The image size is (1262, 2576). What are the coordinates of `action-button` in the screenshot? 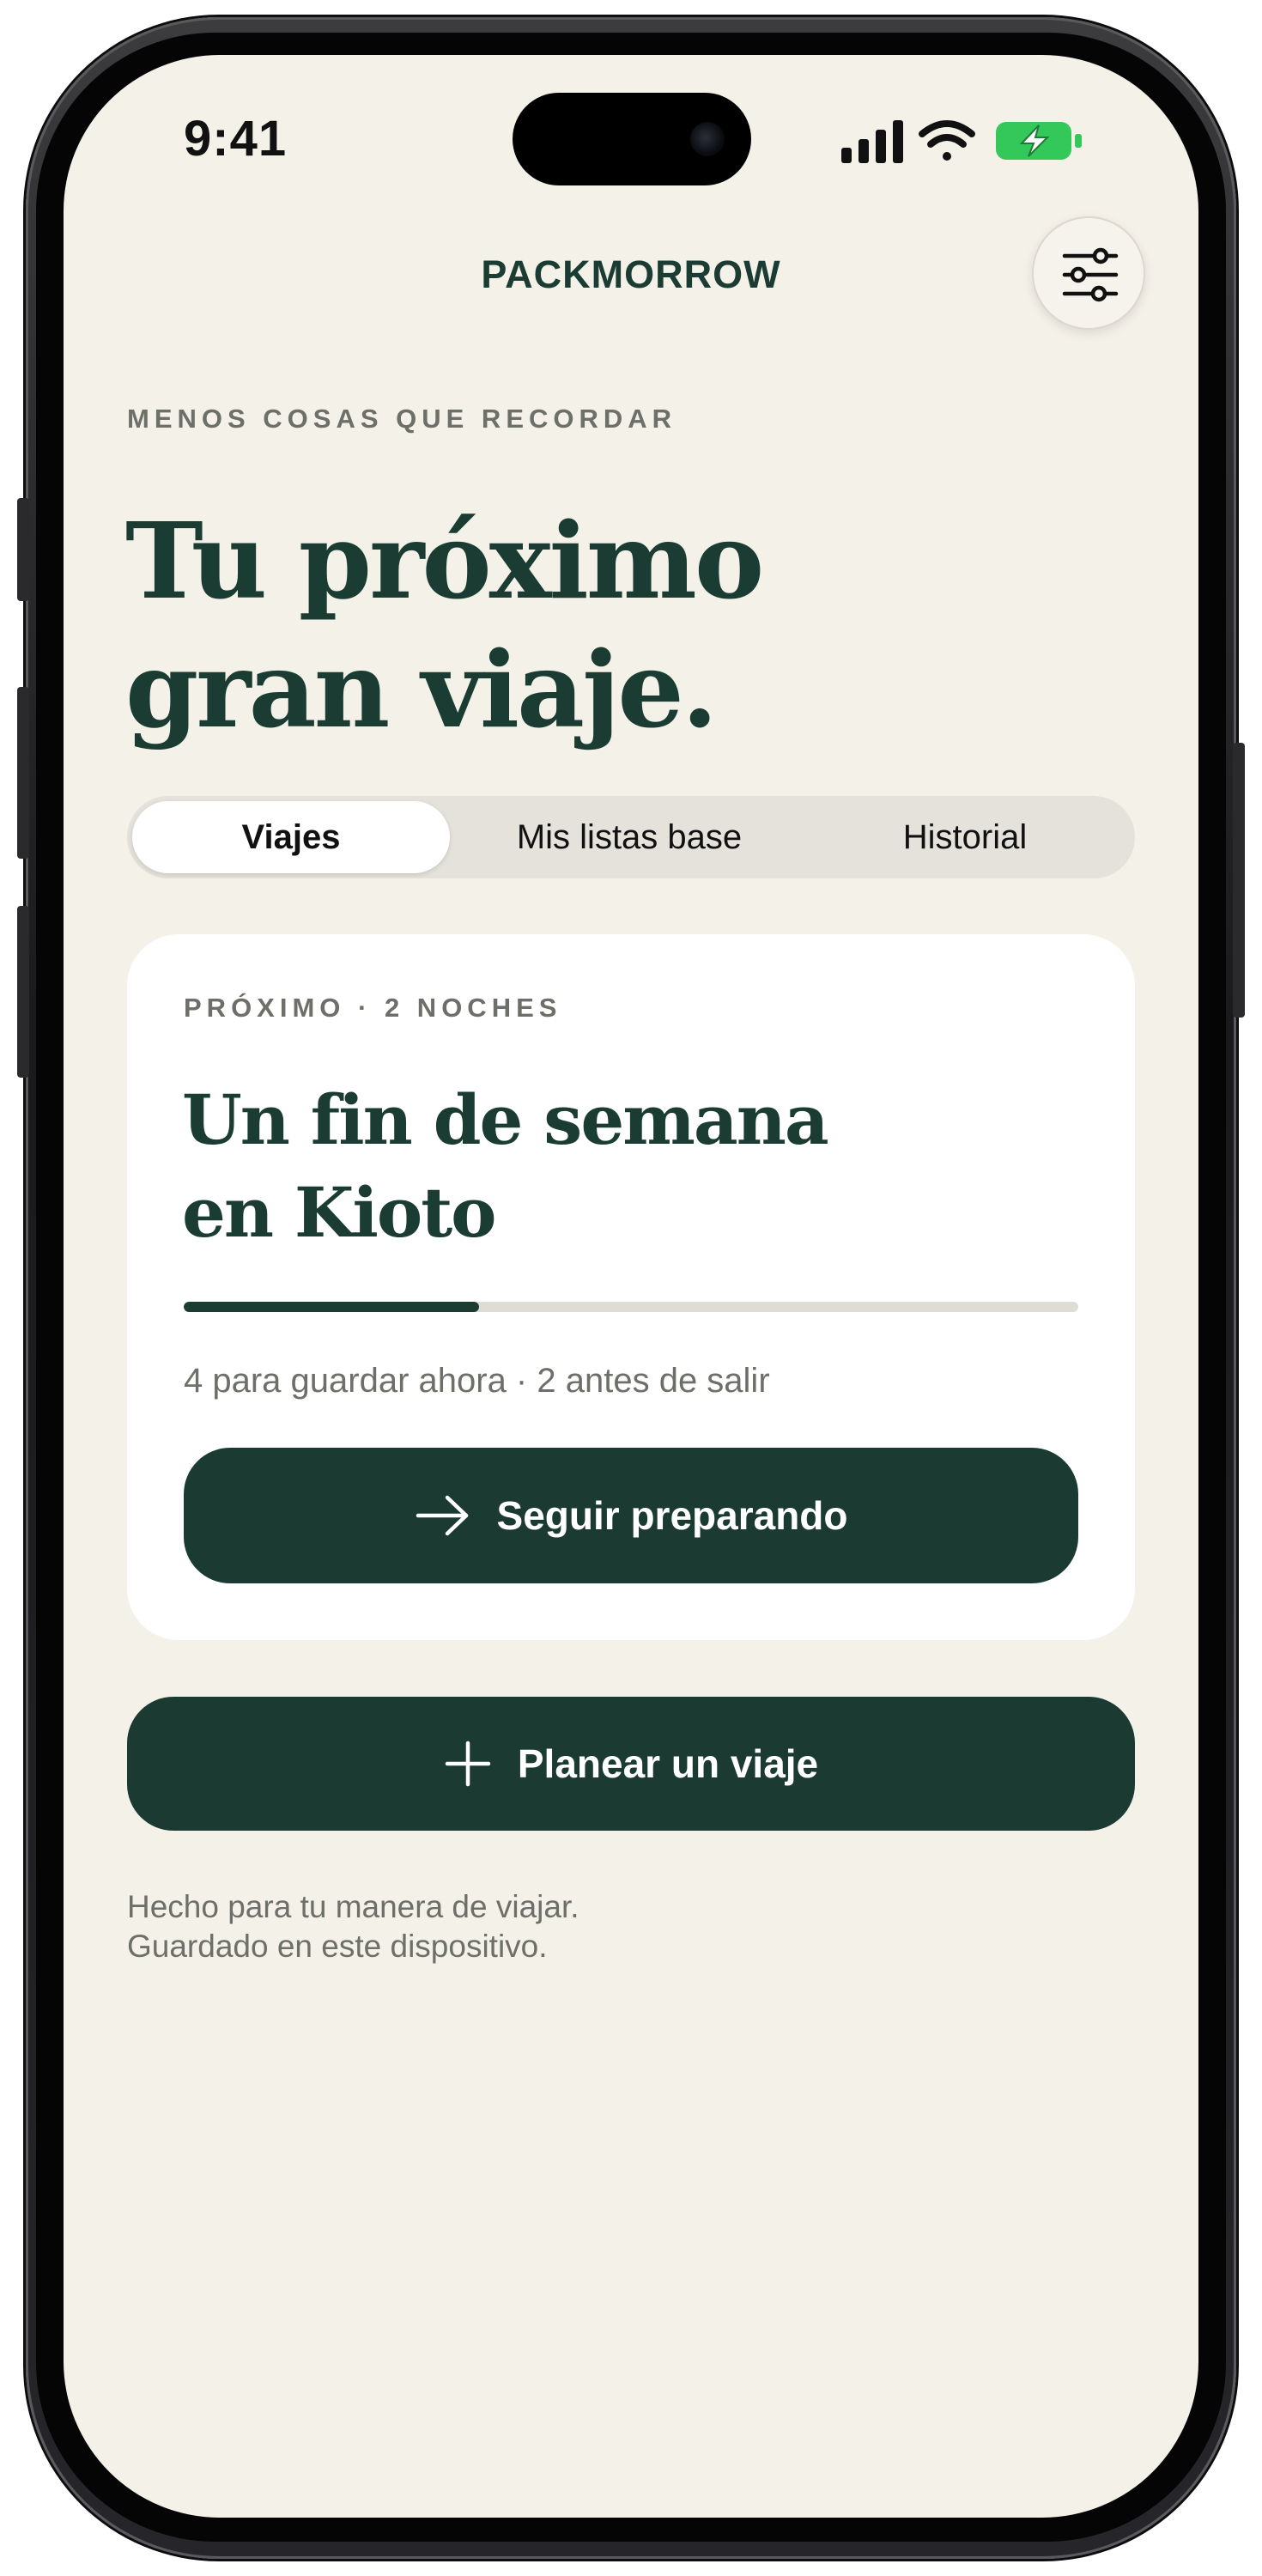 It's located at (23, 550).